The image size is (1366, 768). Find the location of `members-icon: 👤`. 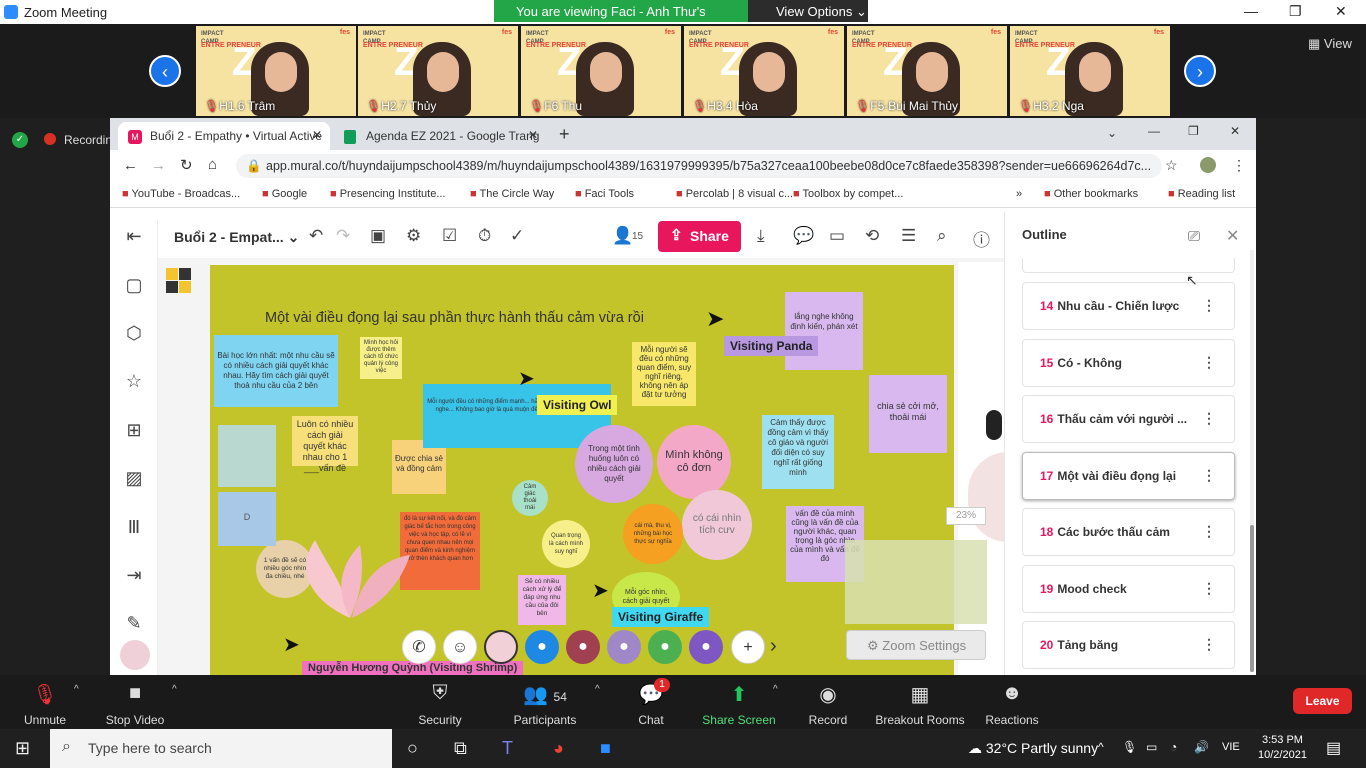

members-icon: 👤 is located at coordinates (622, 236).